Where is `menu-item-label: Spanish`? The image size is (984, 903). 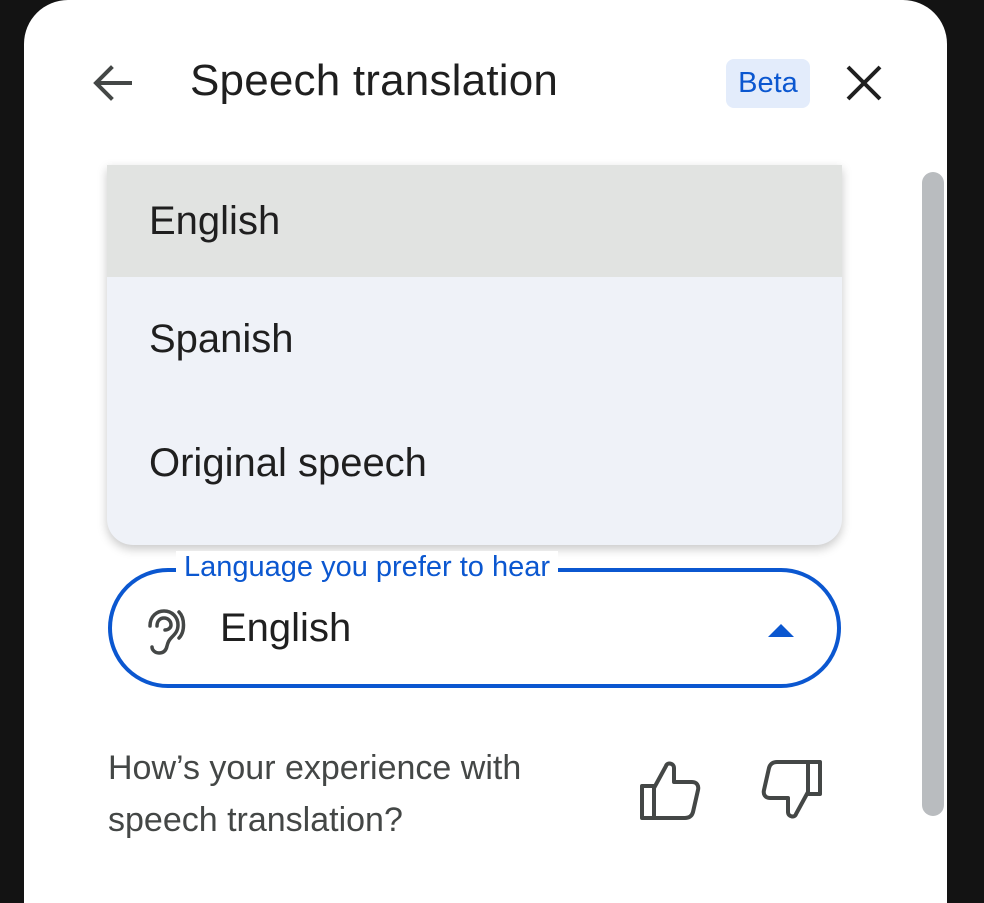
menu-item-label: Spanish is located at coordinates (221, 339).